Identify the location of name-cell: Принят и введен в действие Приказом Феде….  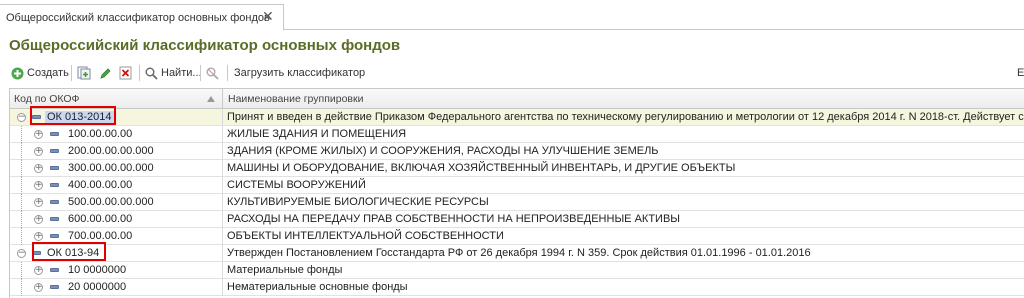
(625, 117).